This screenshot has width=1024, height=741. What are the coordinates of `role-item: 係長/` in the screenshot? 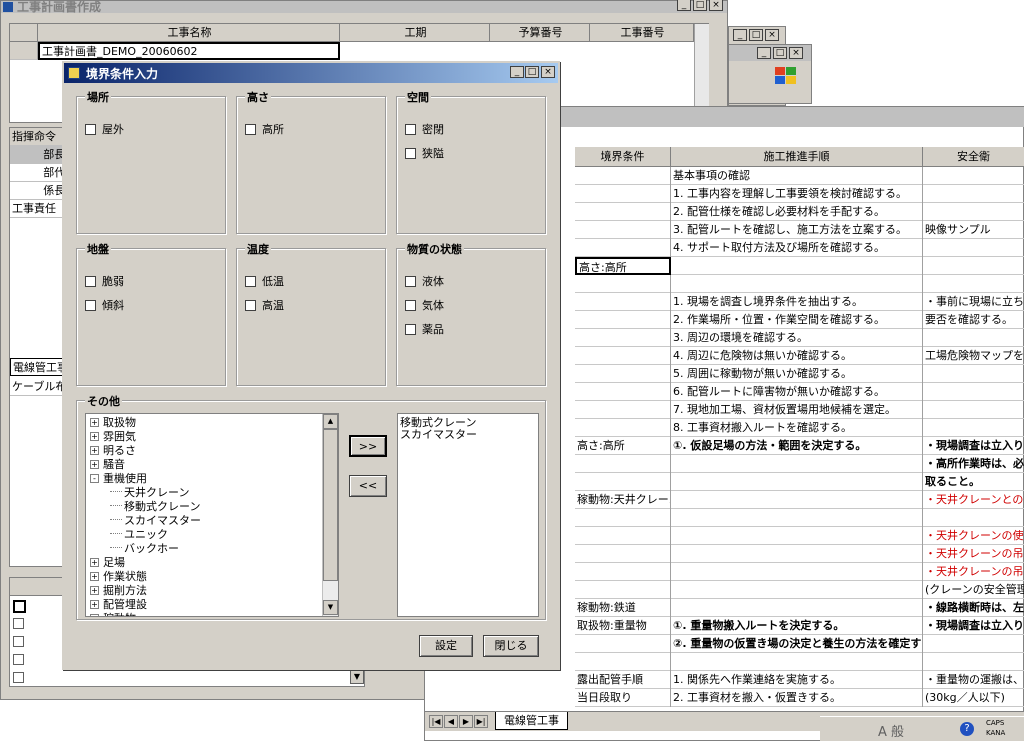 It's located at (40, 191).